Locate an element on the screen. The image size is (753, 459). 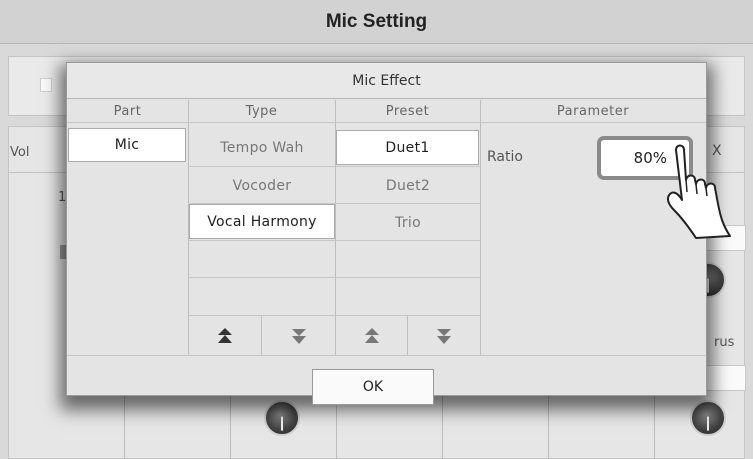
type-item-vocal-harmony: Vocal Harmony is located at coordinates (262, 221).